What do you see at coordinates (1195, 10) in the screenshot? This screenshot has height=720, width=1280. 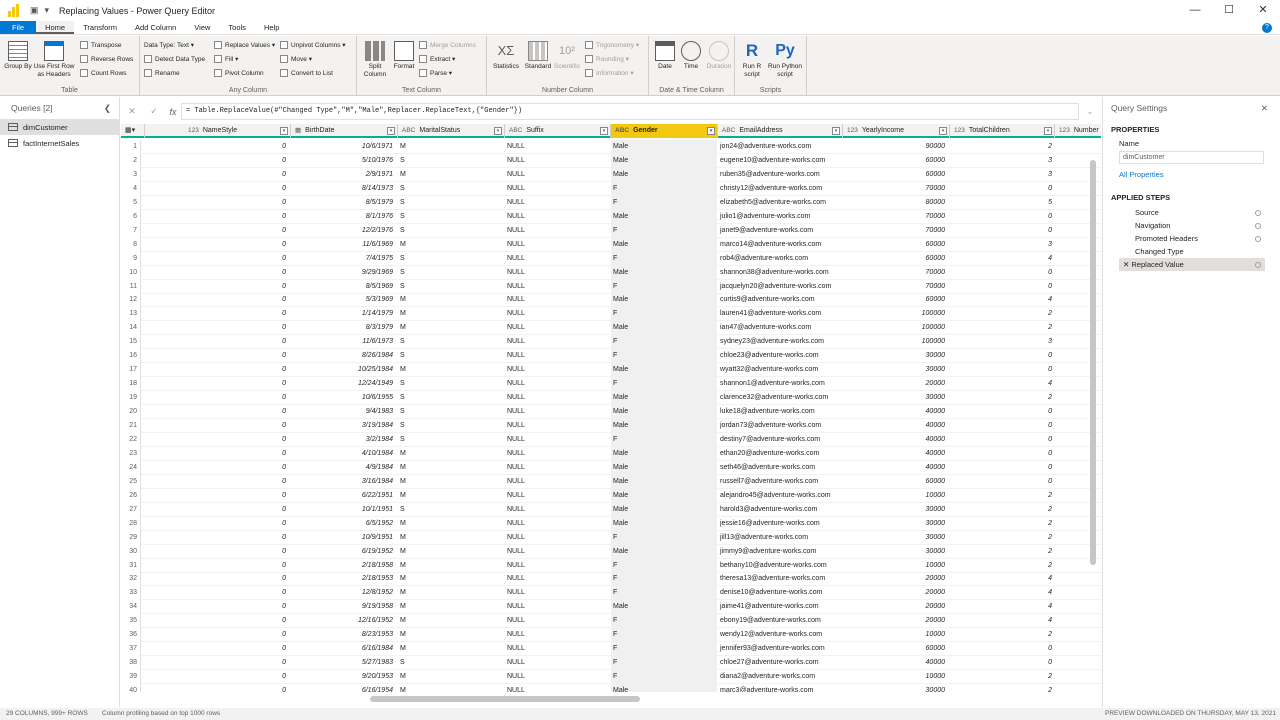 I see `minimize-button: —` at bounding box center [1195, 10].